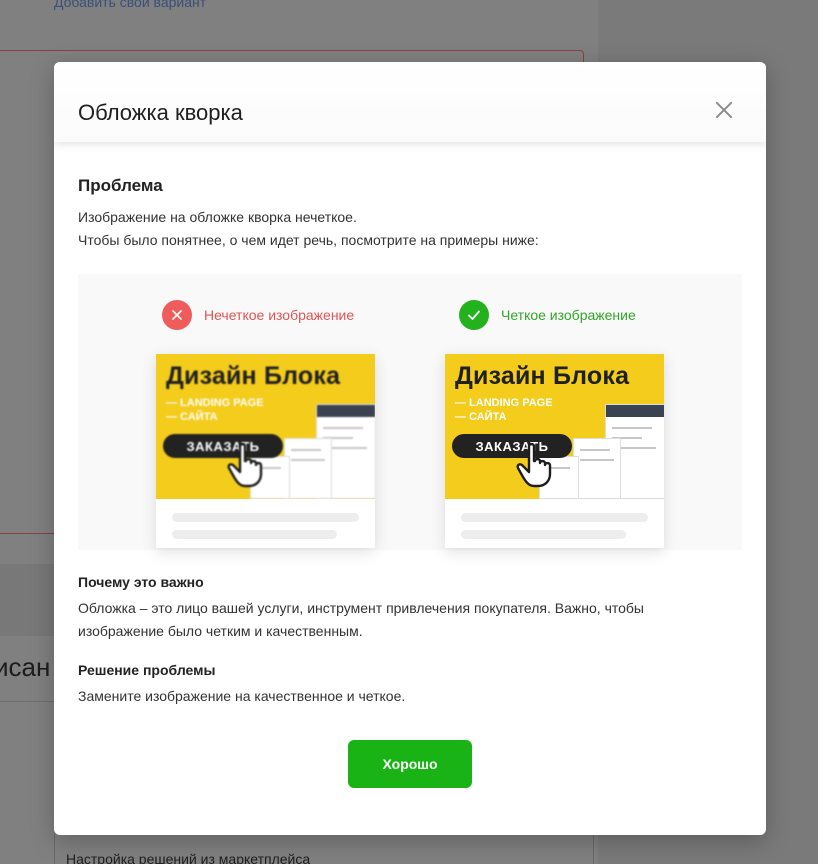  I want to click on good-example-label: Четкое изображение, so click(547, 315).